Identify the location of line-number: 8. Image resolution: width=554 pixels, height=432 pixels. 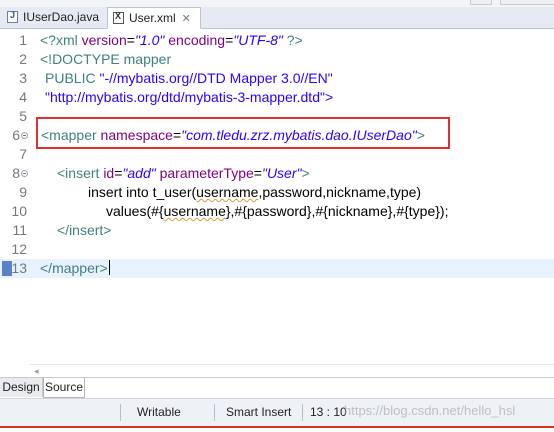
(16, 173).